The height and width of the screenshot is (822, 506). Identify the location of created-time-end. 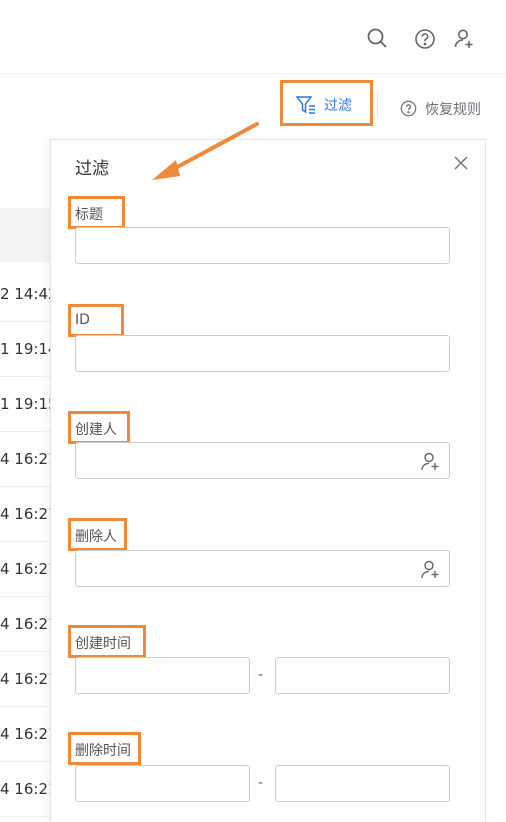
(362, 675).